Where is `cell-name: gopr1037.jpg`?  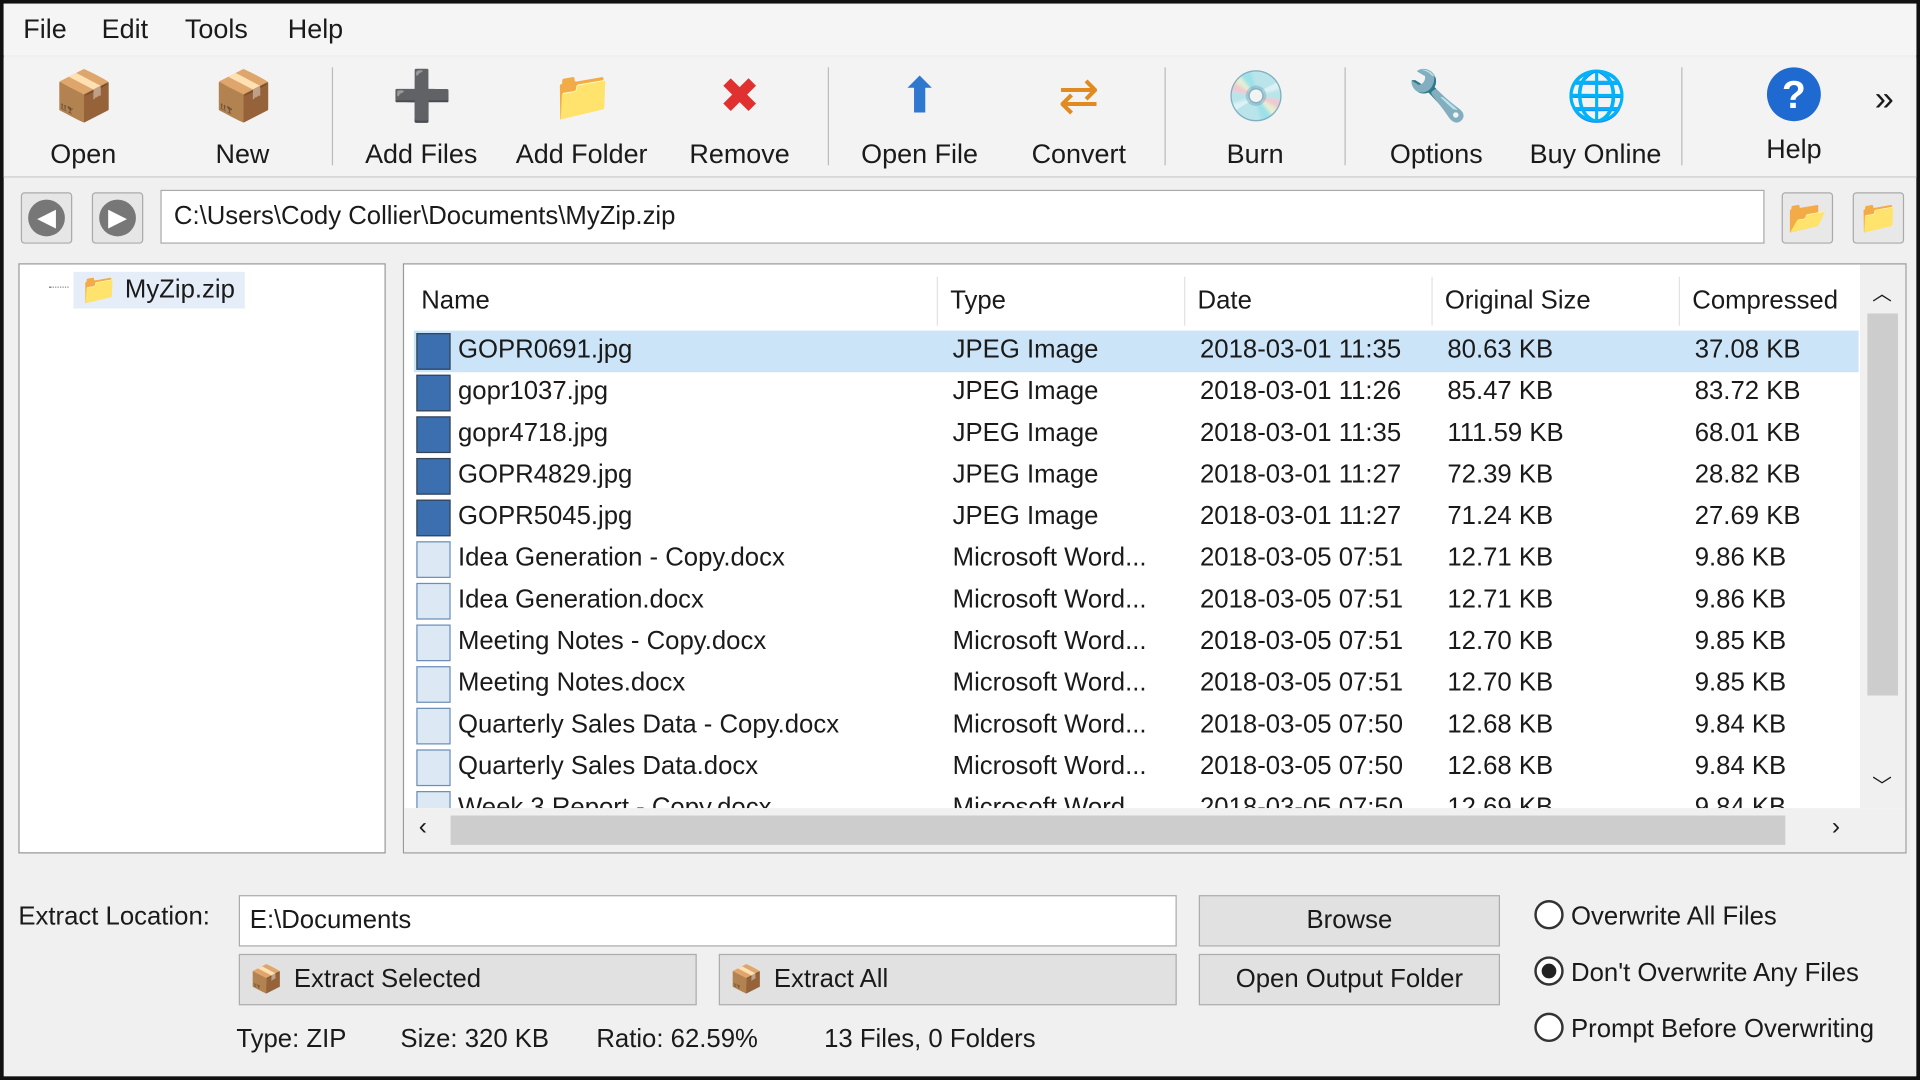
cell-name: gopr1037.jpg is located at coordinates (533, 391).